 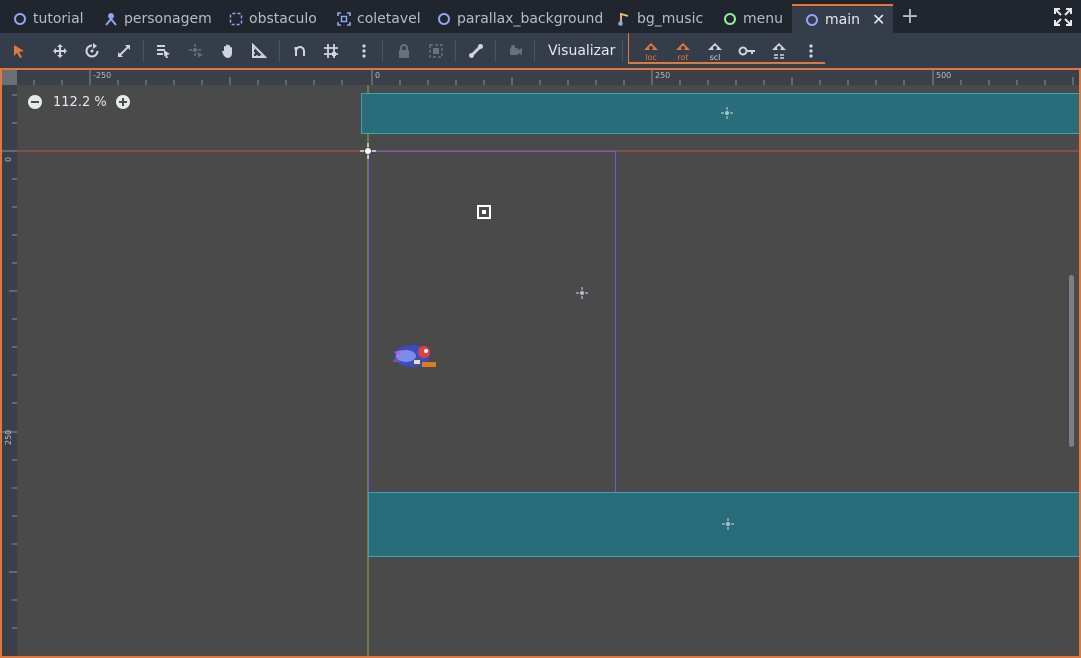 I want to click on lock-icon, so click(x=404, y=51).